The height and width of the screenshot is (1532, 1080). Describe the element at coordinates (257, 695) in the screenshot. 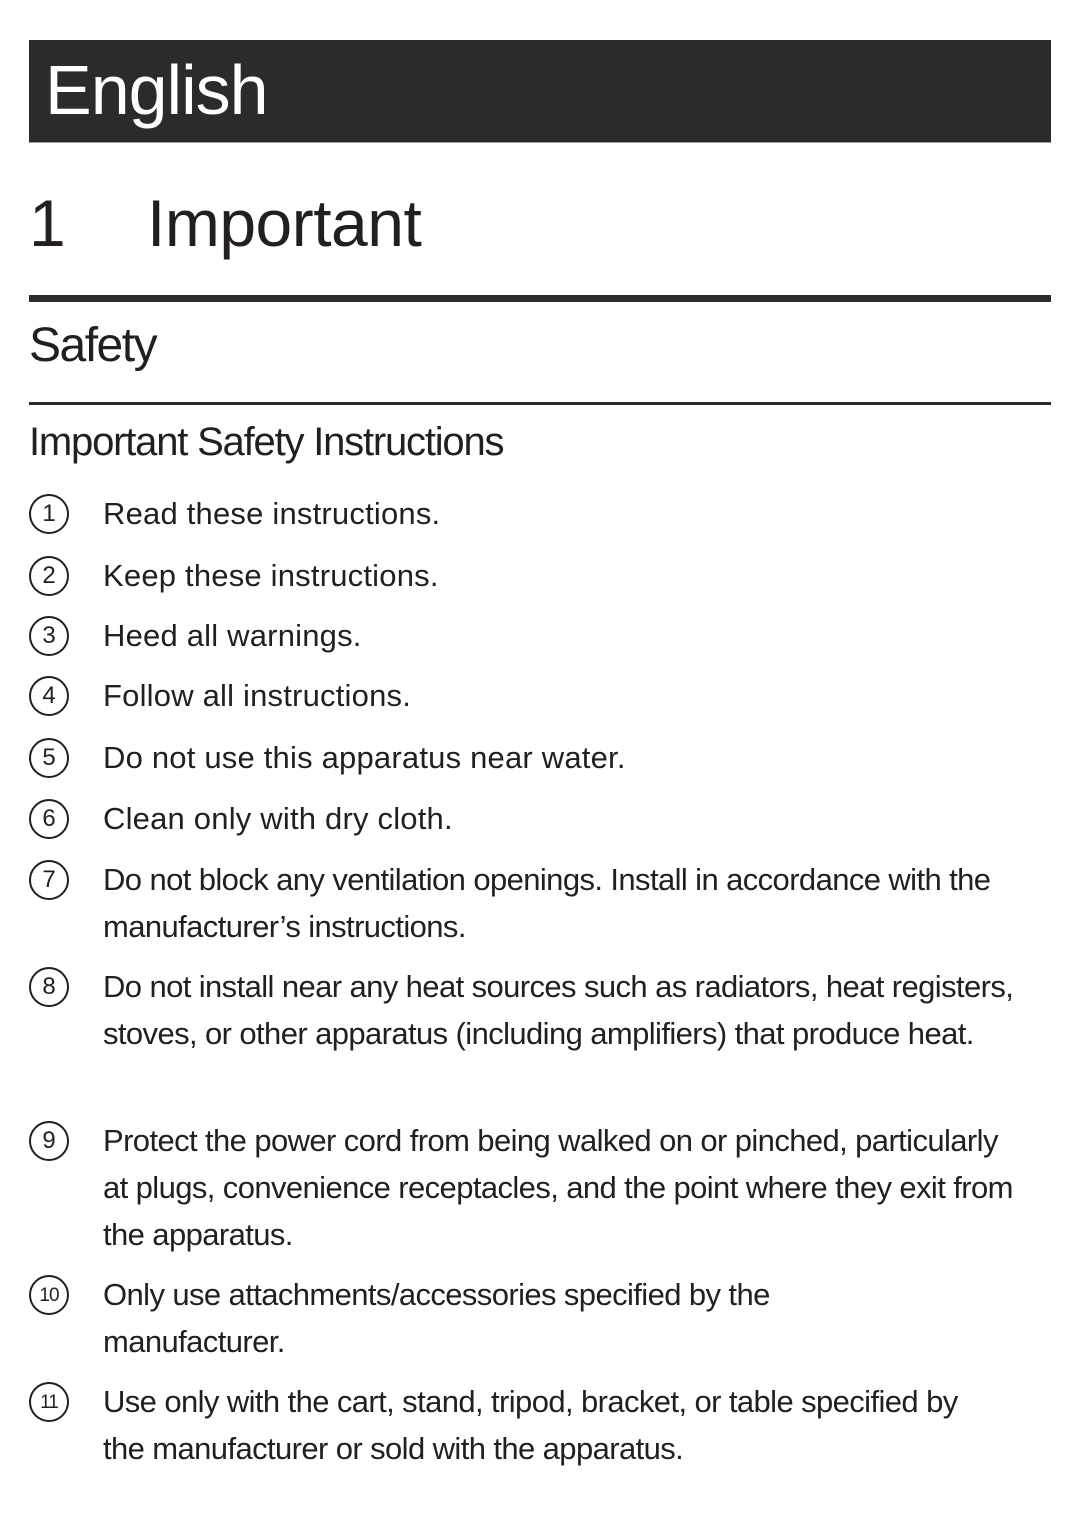

I see `instruction-text: Follow all instructions.` at that location.